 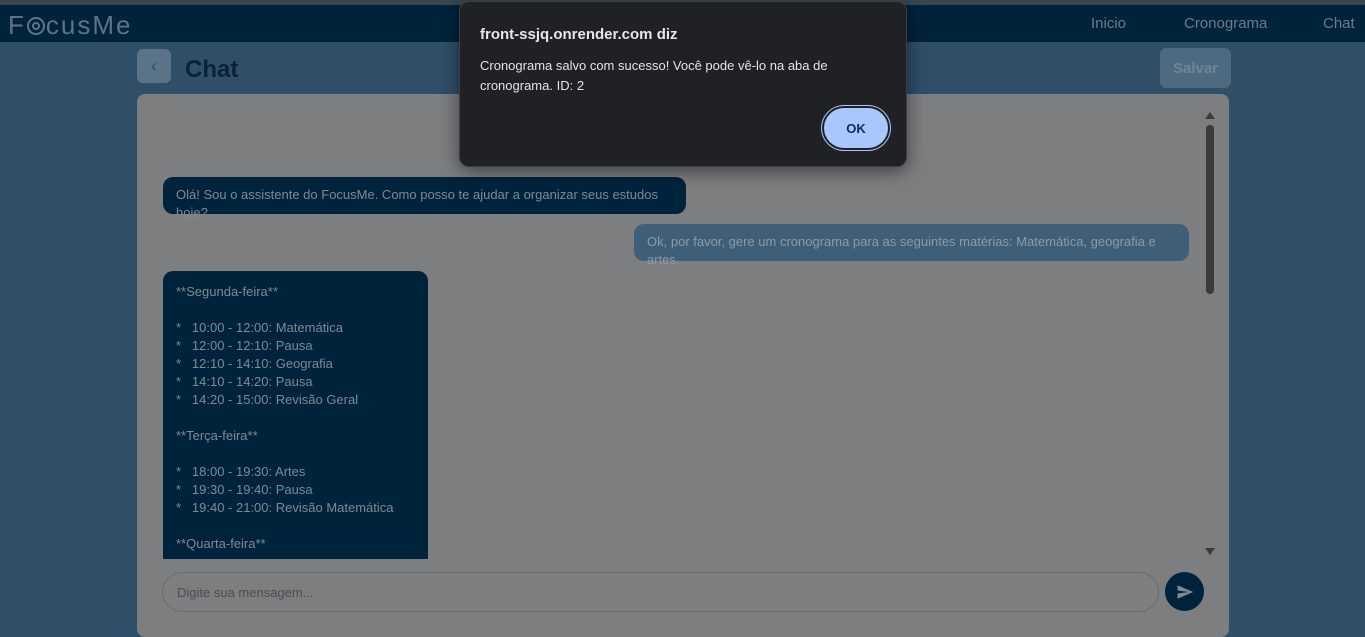 What do you see at coordinates (1225, 23) in the screenshot?
I see `nav-cronograma: Cronograma` at bounding box center [1225, 23].